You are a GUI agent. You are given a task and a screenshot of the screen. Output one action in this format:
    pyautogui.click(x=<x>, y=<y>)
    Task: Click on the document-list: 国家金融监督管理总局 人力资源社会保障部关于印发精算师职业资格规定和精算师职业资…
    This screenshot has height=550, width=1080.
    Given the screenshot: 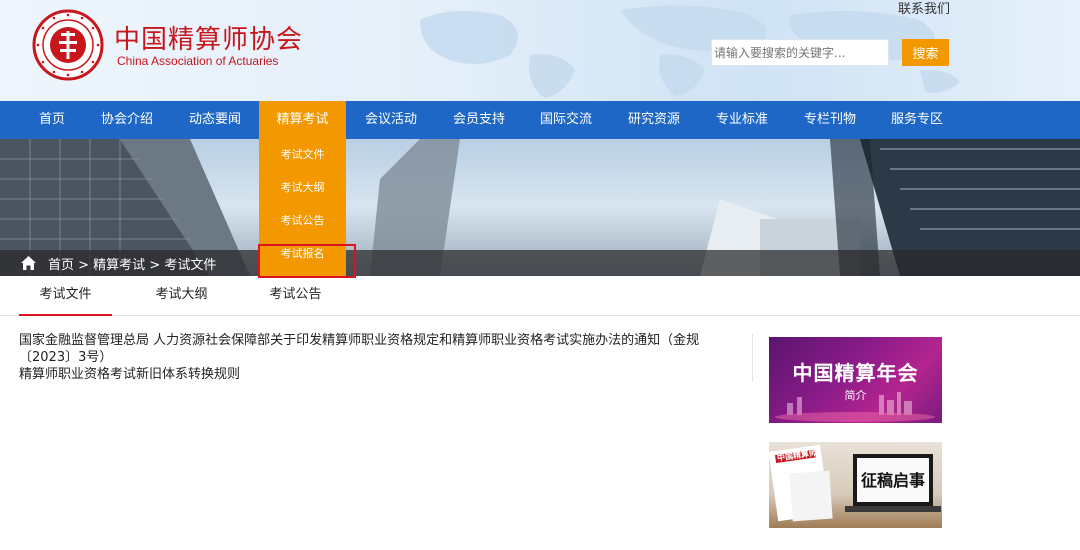 What is the action you would take?
    pyautogui.click(x=381, y=357)
    